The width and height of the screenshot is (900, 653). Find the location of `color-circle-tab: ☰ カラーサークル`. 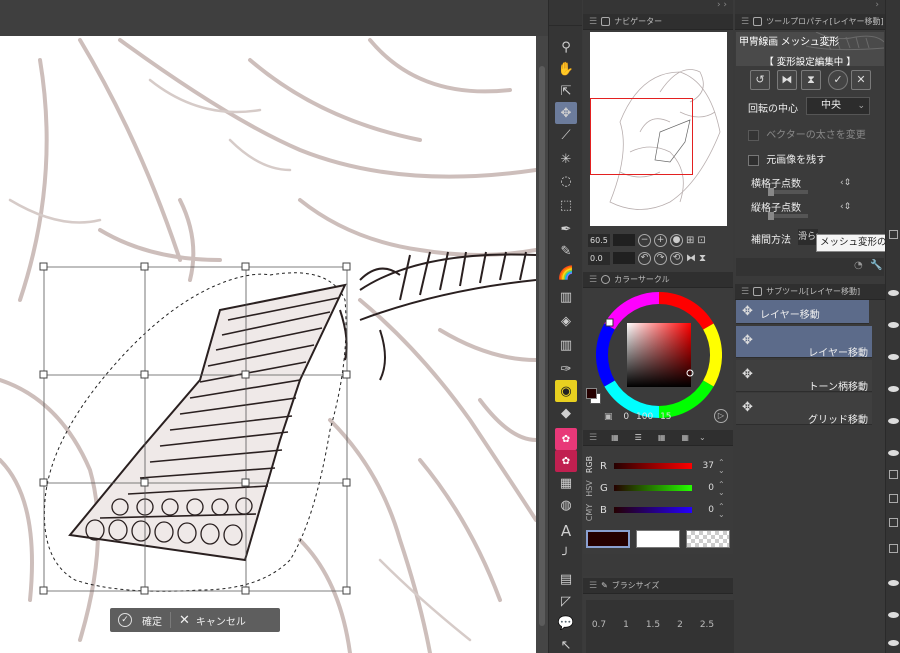

color-circle-tab: ☰ カラーサークル is located at coordinates (658, 280).